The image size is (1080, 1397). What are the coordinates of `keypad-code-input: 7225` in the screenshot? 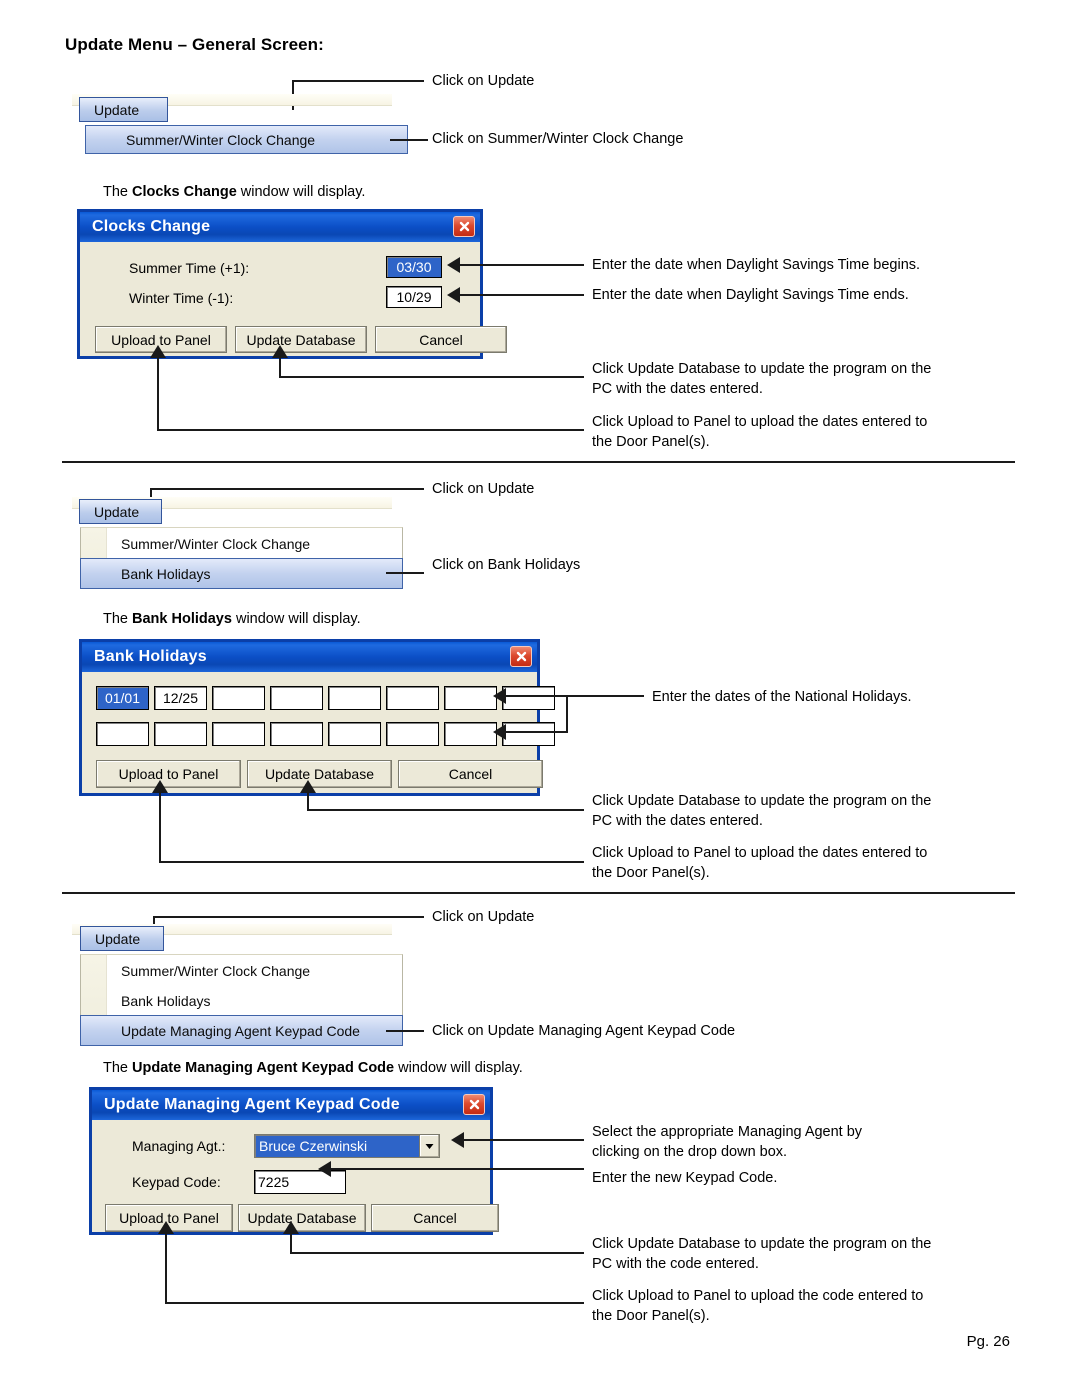 It's located at (300, 1182).